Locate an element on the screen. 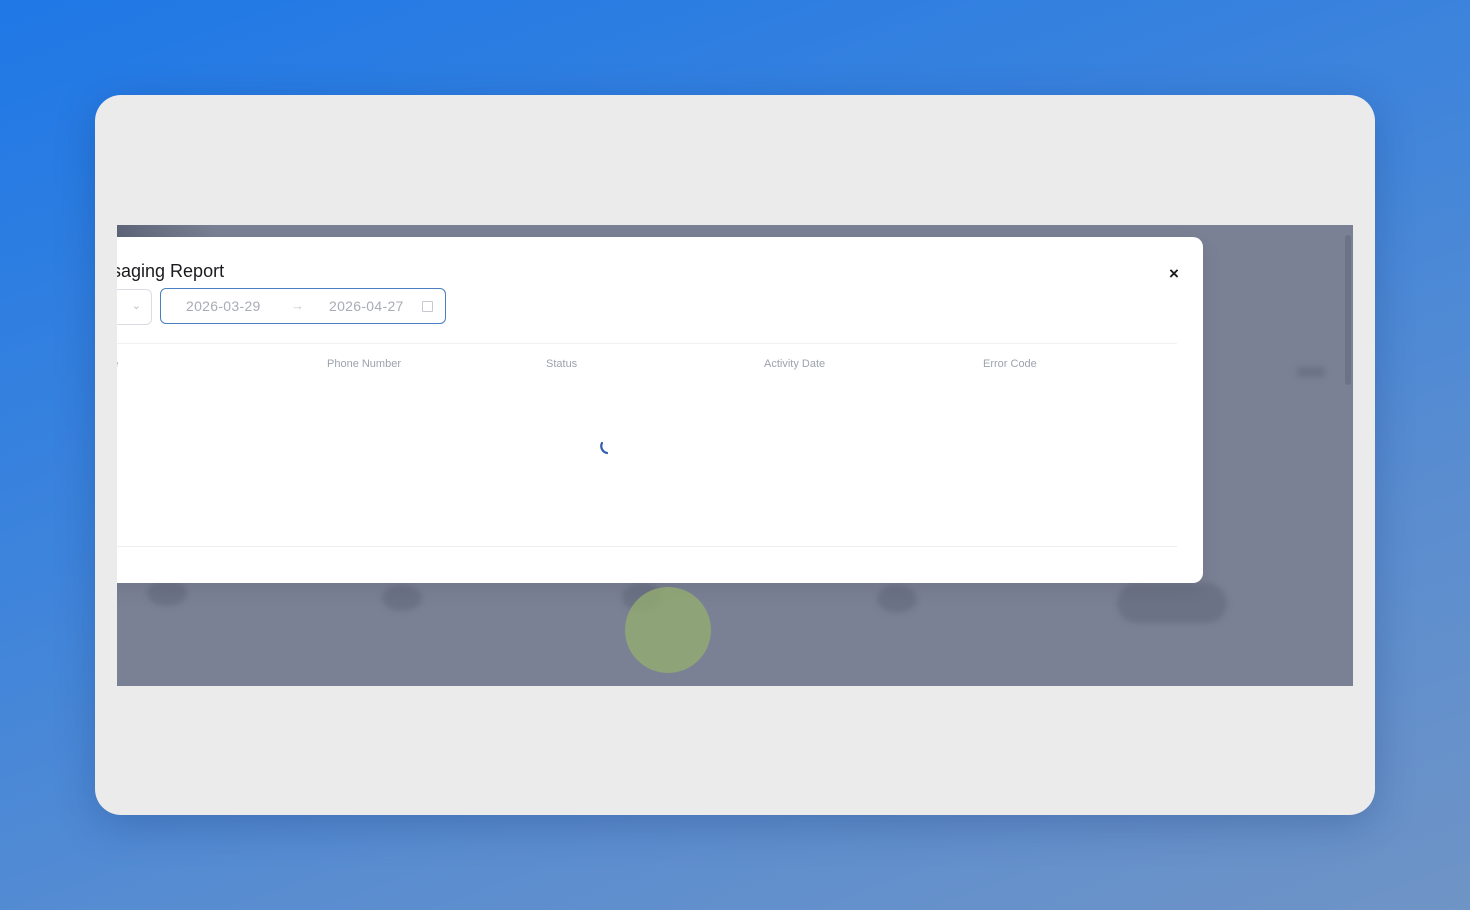  top-strip is located at coordinates (167, 231).